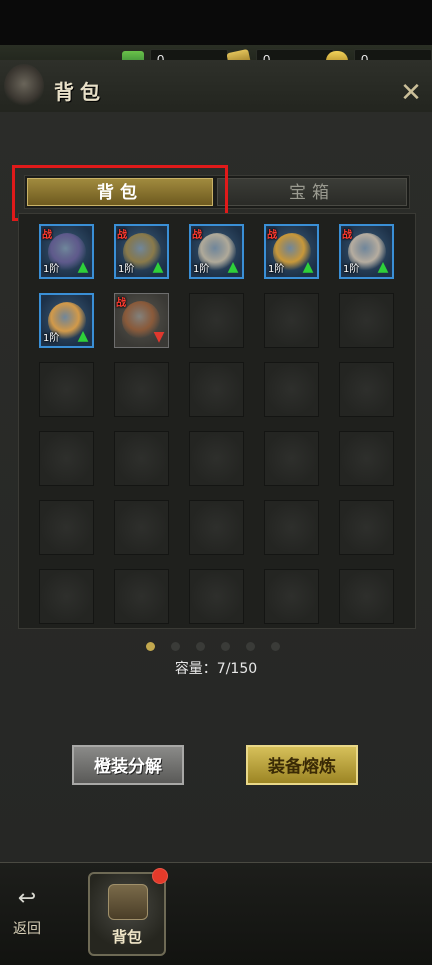 This screenshot has height=965, width=432. I want to click on bottom-nav, so click(216, 913).